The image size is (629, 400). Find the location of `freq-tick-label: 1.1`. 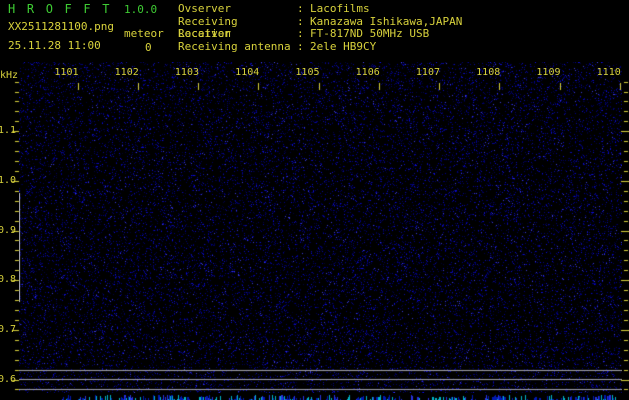

freq-tick-label: 1.1 is located at coordinates (8, 130).